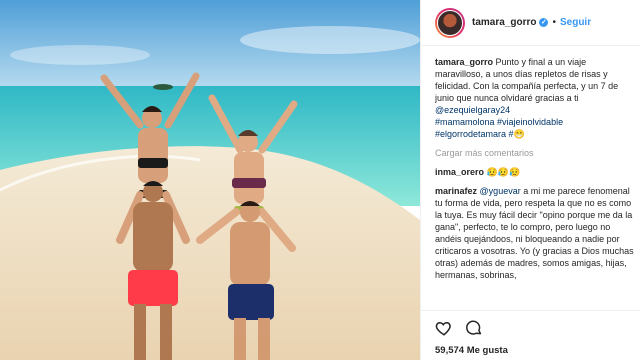 This screenshot has width=640, height=360. Describe the element at coordinates (444, 328) in the screenshot. I see `heart-icon` at that location.